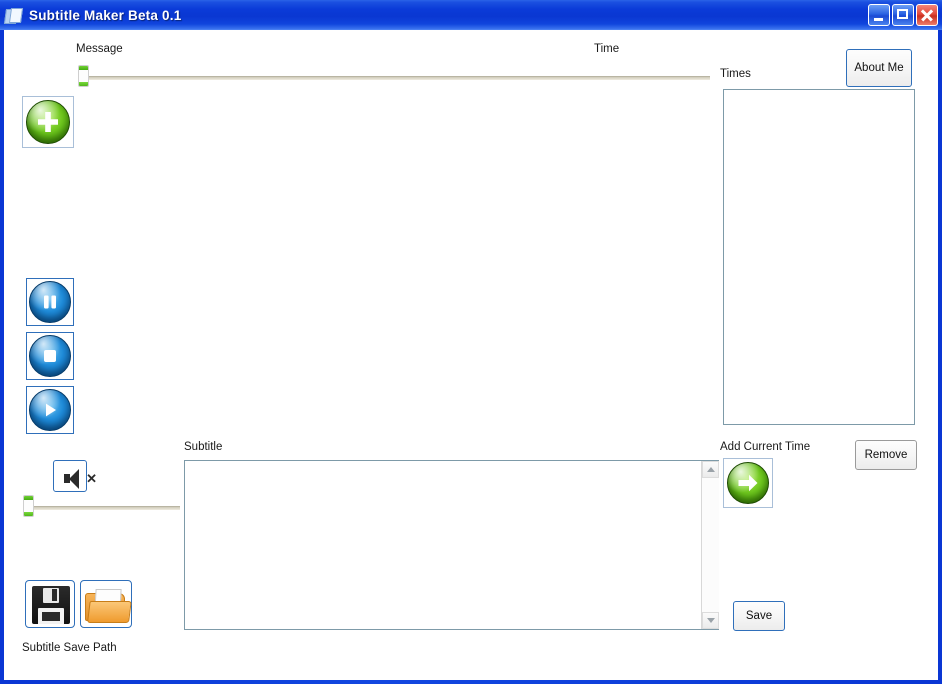 The height and width of the screenshot is (684, 942). What do you see at coordinates (710, 620) in the screenshot?
I see `scroll-down-icon` at bounding box center [710, 620].